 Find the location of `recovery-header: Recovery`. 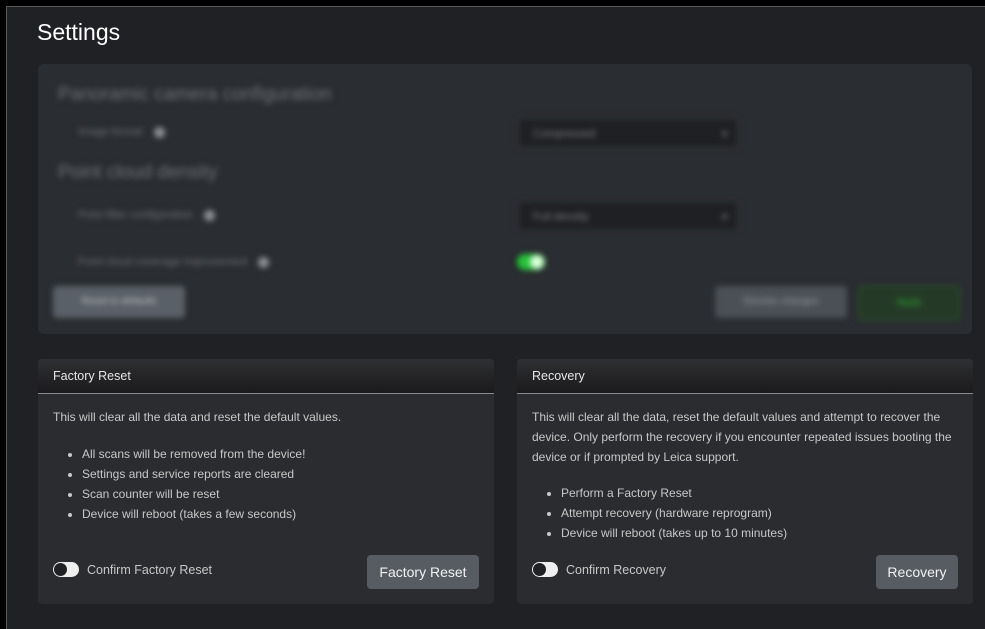

recovery-header: Recovery is located at coordinates (745, 376).